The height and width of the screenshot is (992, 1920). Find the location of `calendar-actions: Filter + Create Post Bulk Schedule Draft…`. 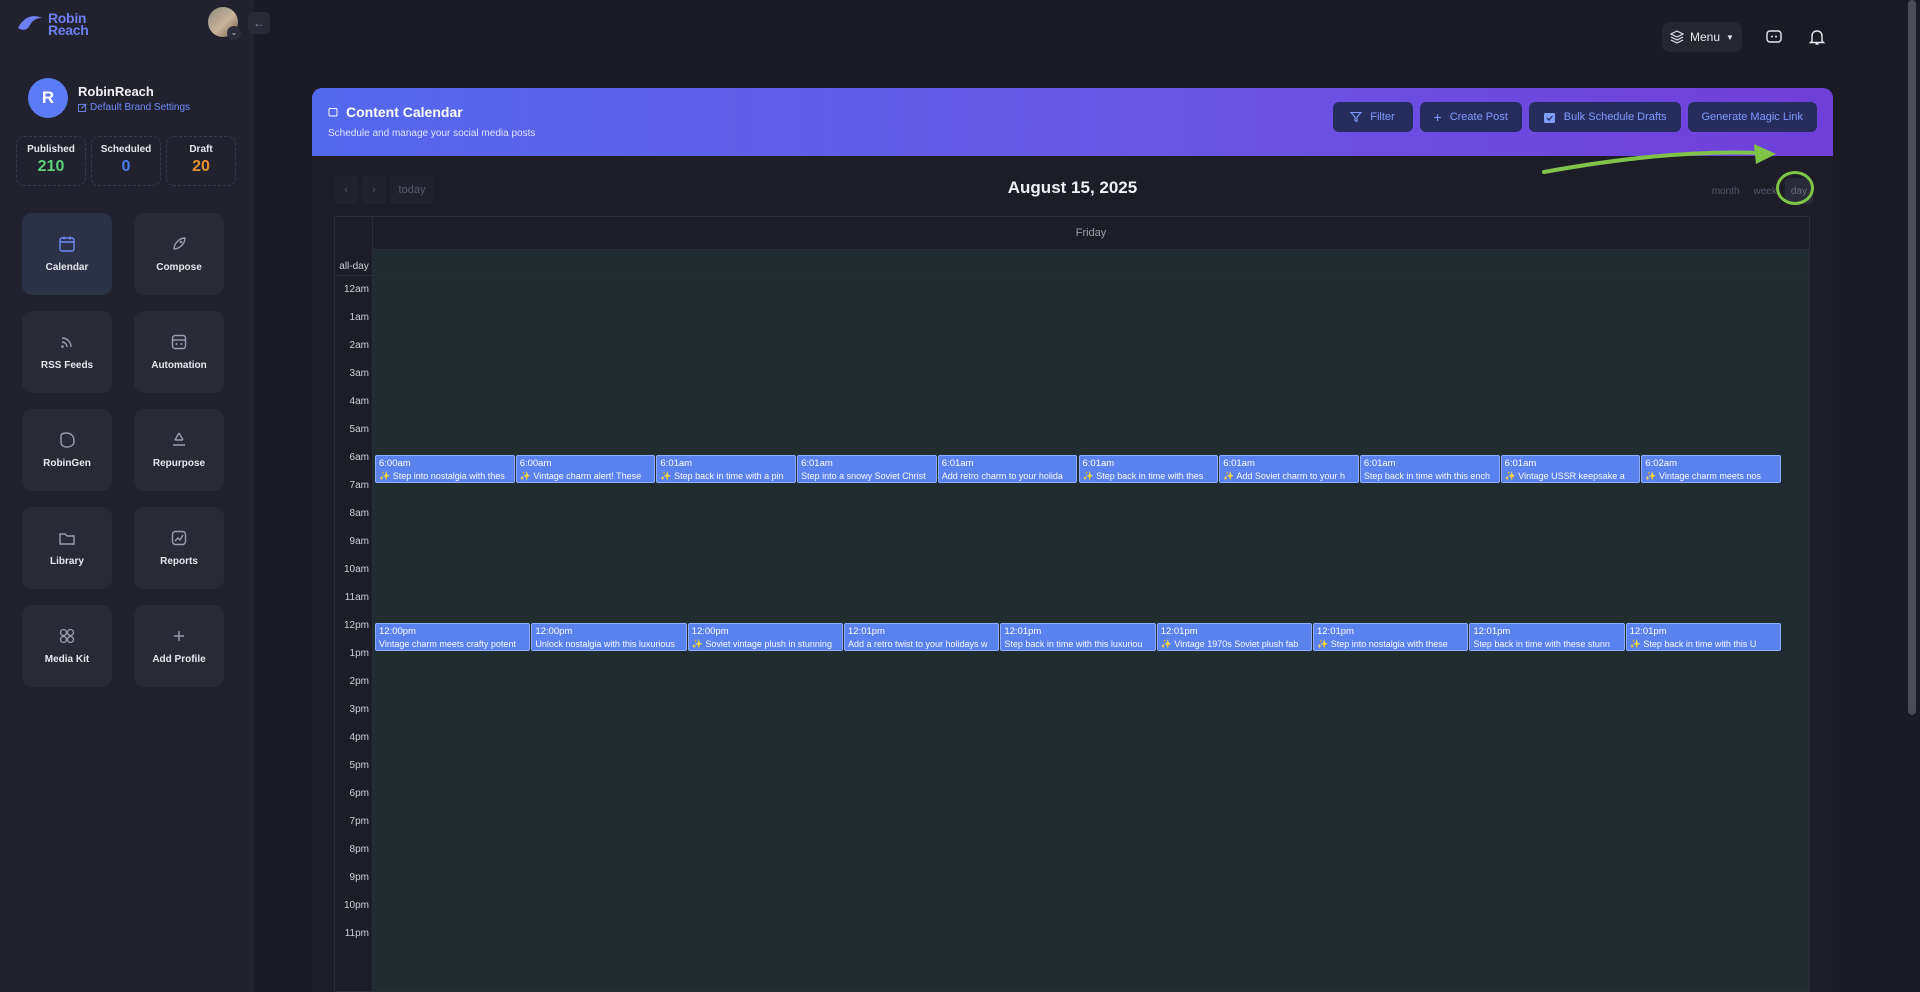

calendar-actions: Filter + Create Post Bulk Schedule Draft… is located at coordinates (1574, 117).